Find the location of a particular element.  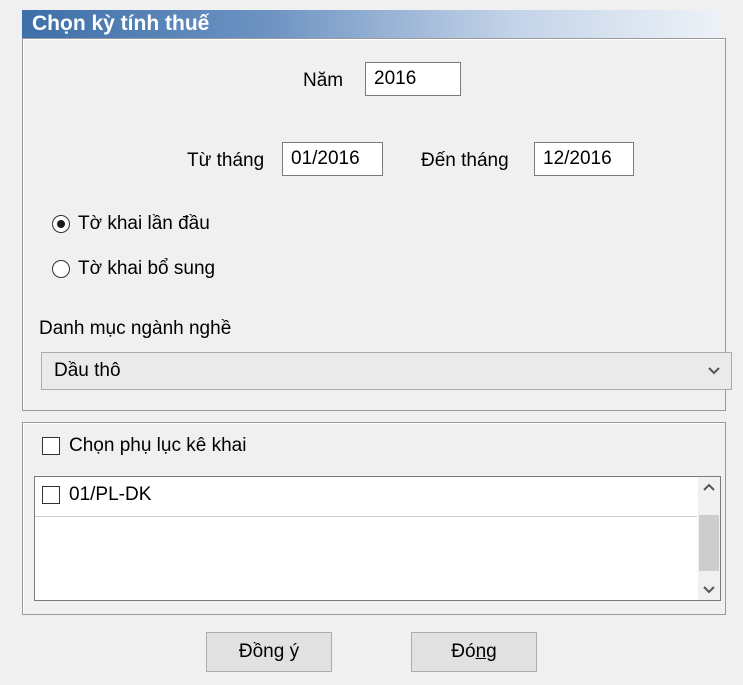

group-title: Chọn kỳ tính thuế is located at coordinates (121, 23).